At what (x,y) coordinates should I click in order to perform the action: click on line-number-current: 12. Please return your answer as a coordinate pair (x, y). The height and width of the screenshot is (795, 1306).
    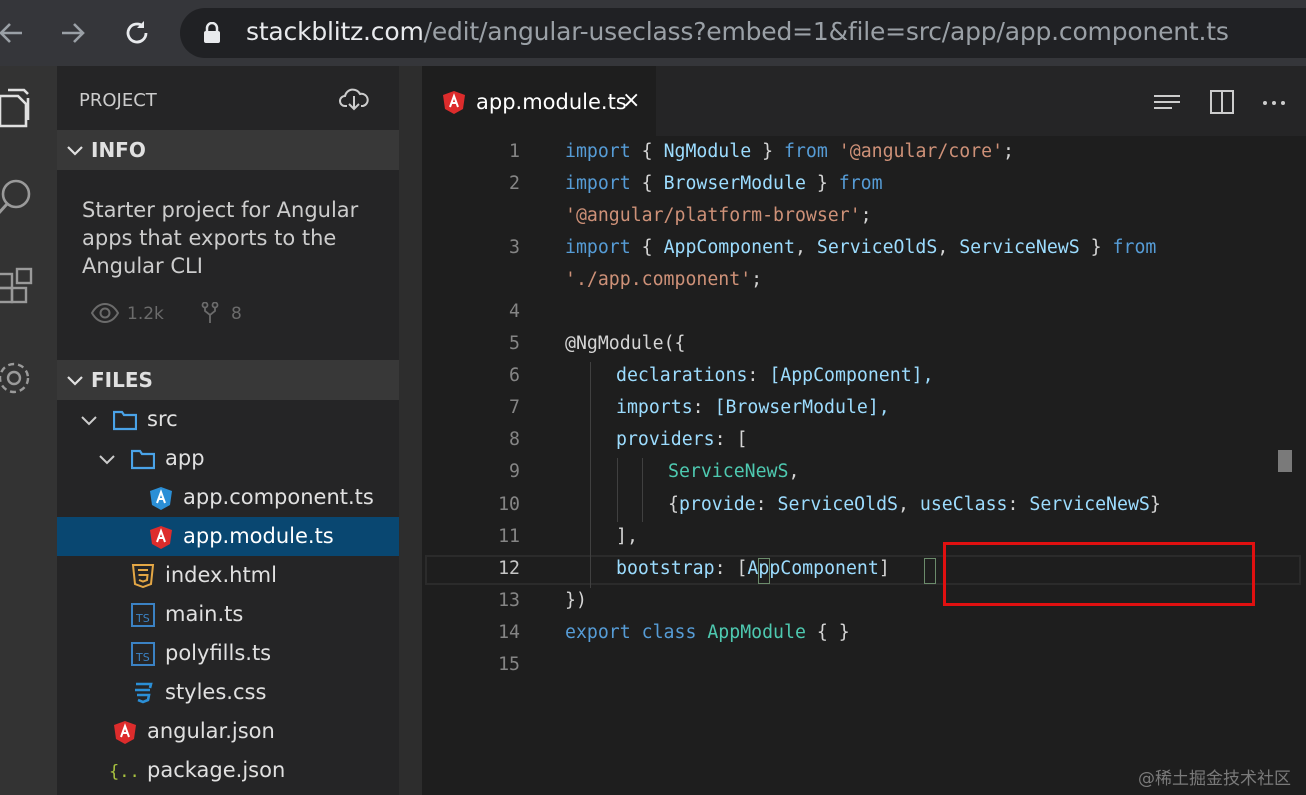
    Looking at the image, I should click on (509, 568).